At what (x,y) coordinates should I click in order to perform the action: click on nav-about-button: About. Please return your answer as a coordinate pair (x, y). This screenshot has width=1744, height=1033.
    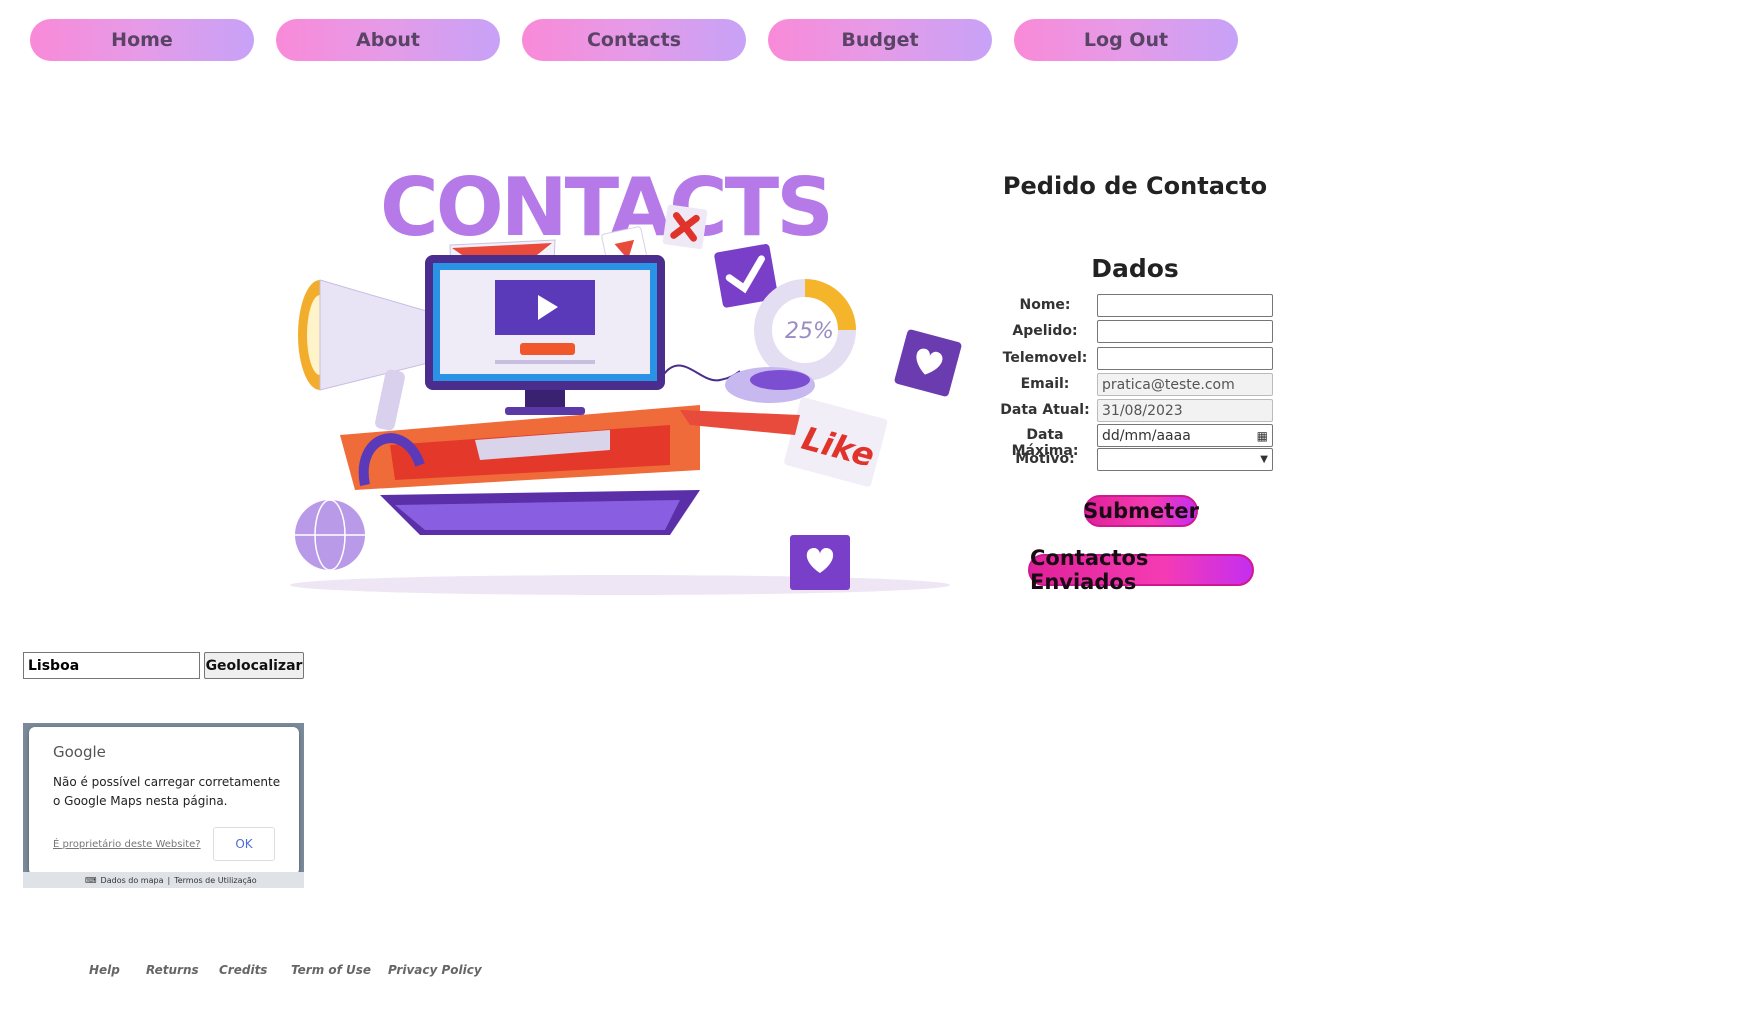
    Looking at the image, I should click on (388, 40).